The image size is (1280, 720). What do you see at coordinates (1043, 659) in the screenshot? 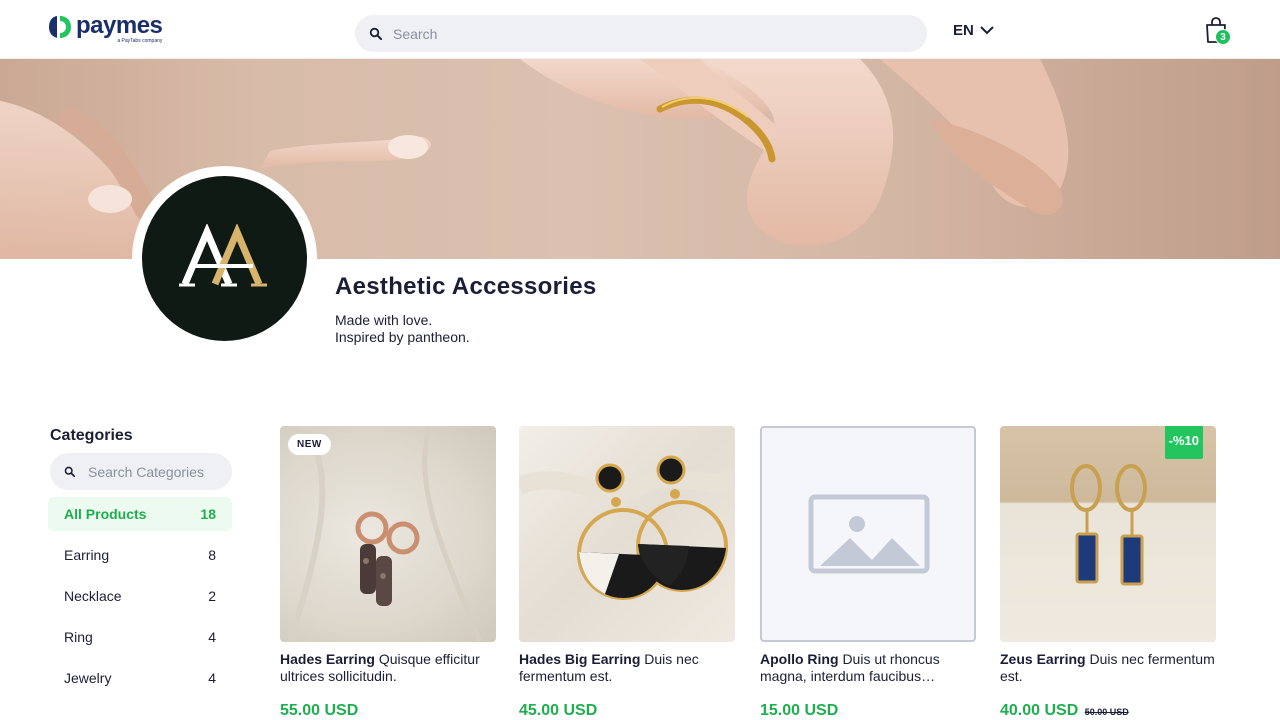
I see `product-name: Zeus Earring` at bounding box center [1043, 659].